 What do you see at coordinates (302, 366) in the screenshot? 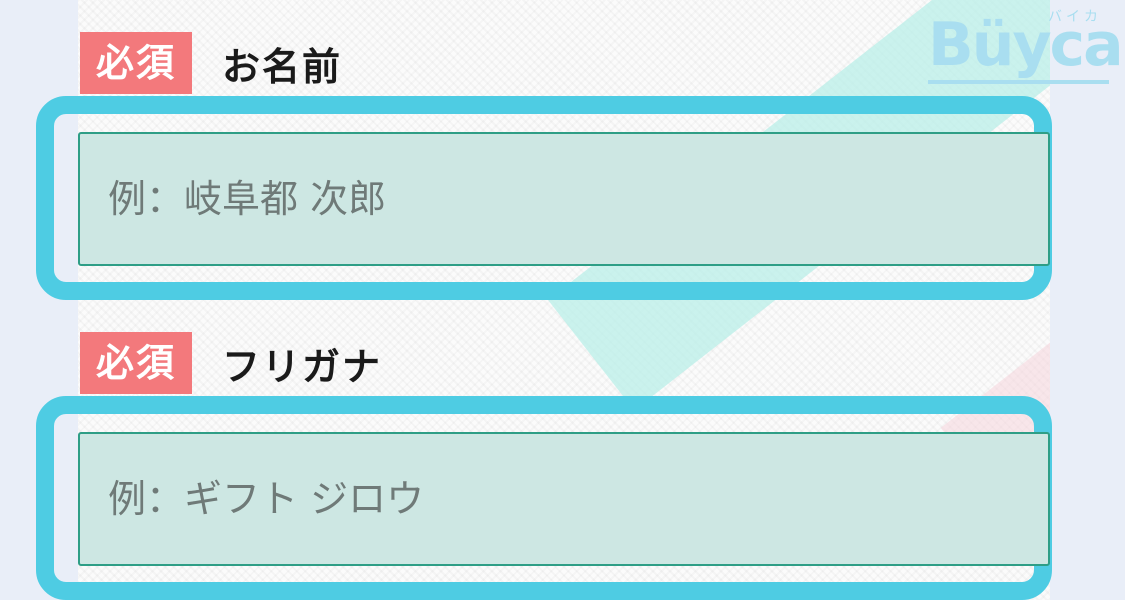
I see `furigana-label: フリガナ` at bounding box center [302, 366].